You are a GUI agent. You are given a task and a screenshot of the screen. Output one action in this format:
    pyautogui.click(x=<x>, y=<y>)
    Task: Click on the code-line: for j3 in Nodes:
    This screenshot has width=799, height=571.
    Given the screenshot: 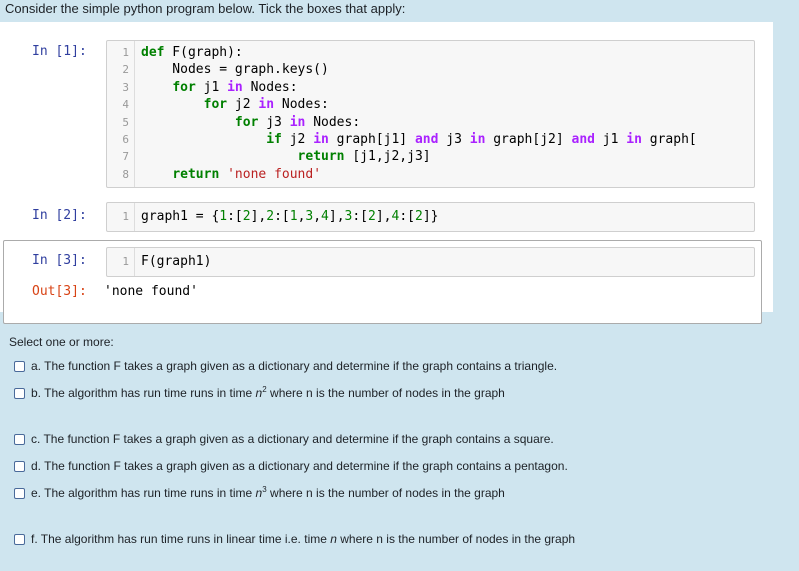 What is the action you would take?
    pyautogui.click(x=250, y=122)
    